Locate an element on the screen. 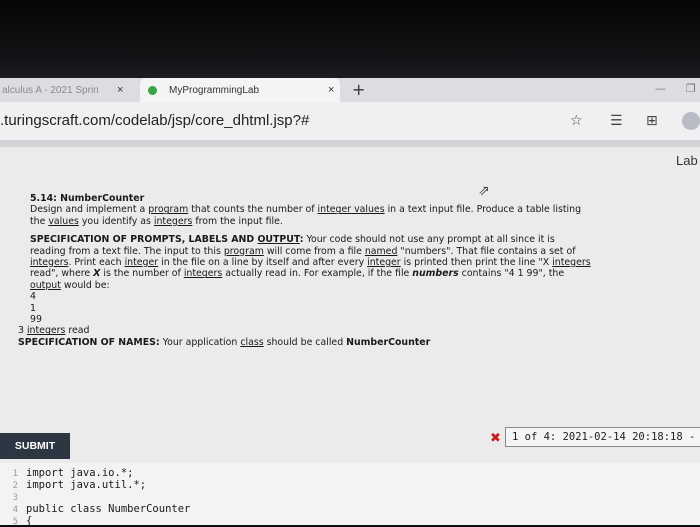  tab-myprogramminglab: MyProgrammingLab × is located at coordinates (240, 90).